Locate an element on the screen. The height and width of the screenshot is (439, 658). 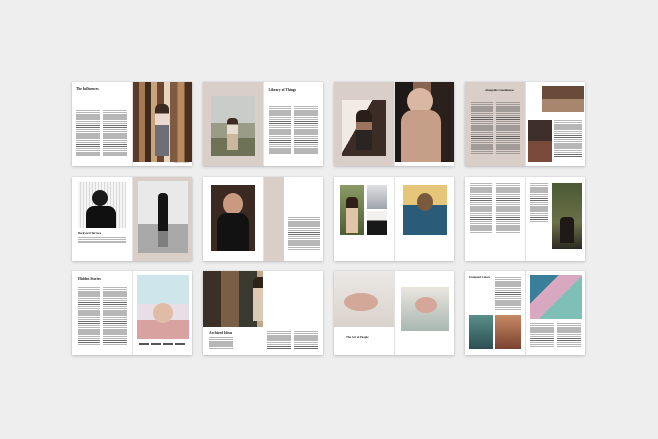
spread-9-body-text is located at coordinates (89, 316).